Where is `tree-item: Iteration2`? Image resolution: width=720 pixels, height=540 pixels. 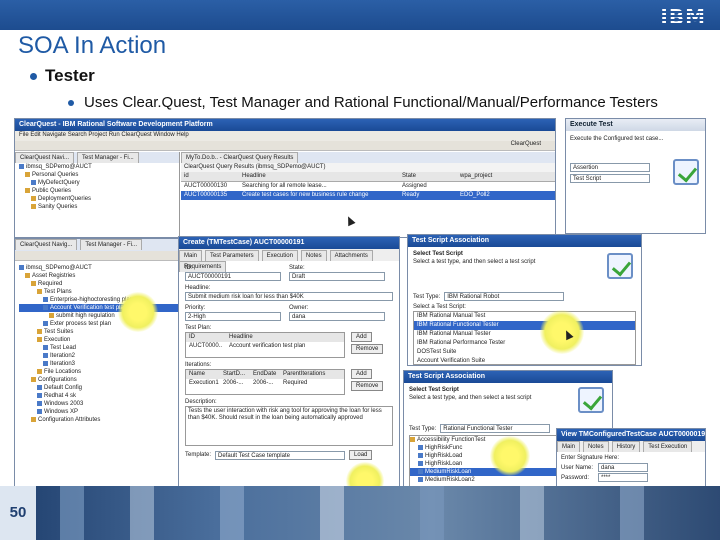
tree-item: Iteration2 is located at coordinates (99, 356).